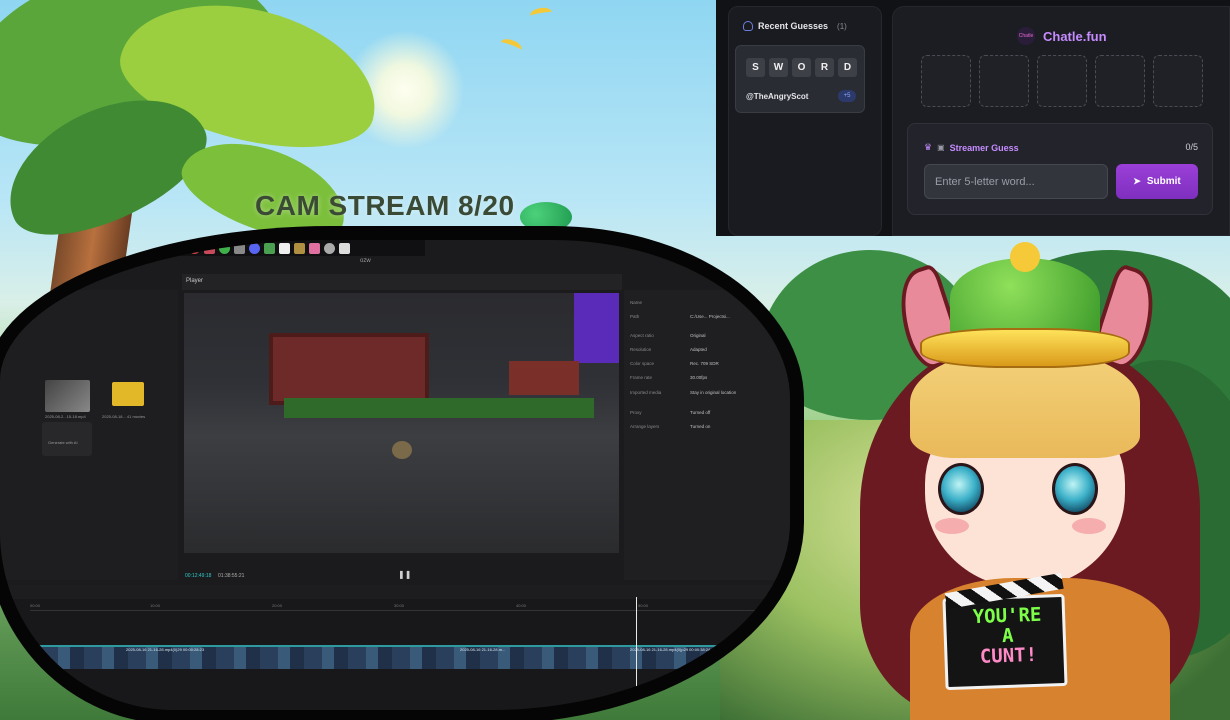 The image size is (1230, 720). Describe the element at coordinates (65, 416) in the screenshot. I see `media-caption: 2025-08-2...15-18.mp4` at that location.